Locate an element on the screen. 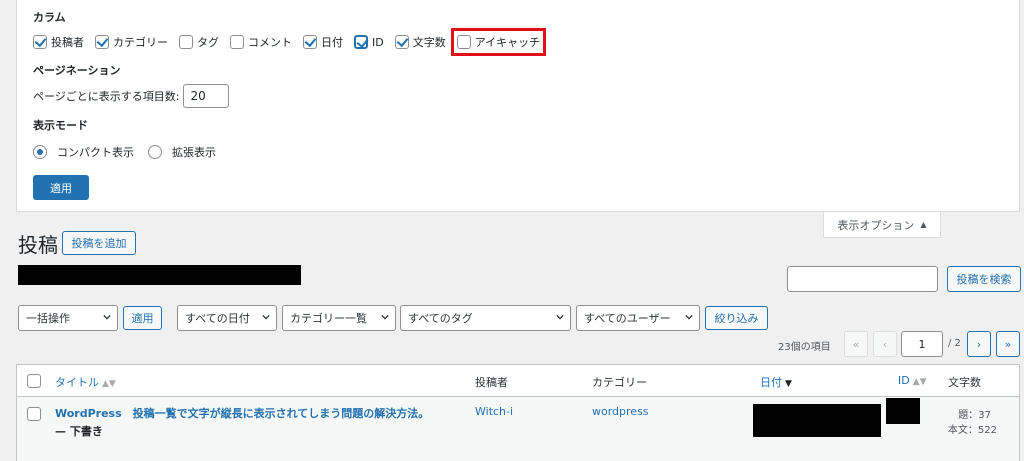 This screenshot has width=1024, height=461. user-filter-value: すべてのユーザー is located at coordinates (627, 318).